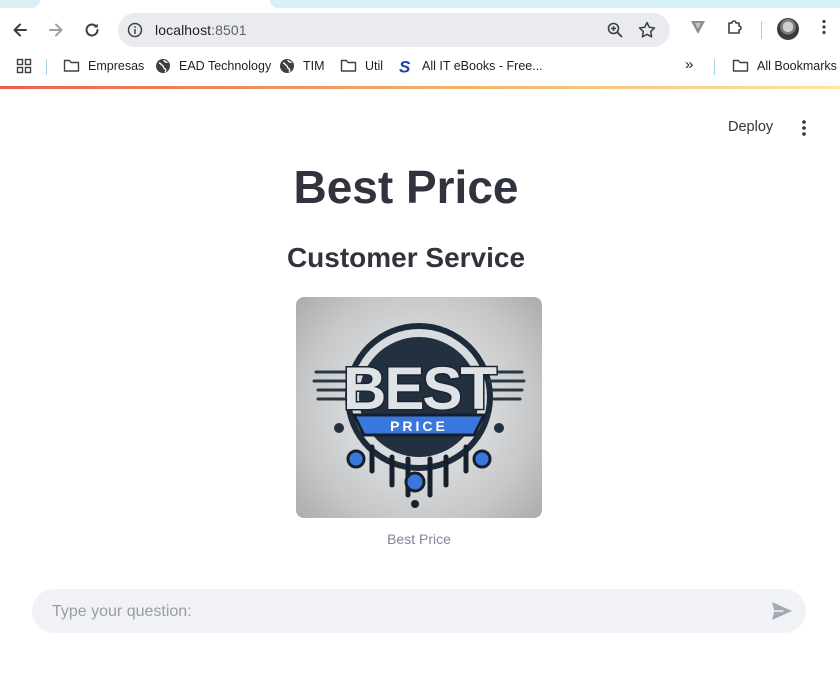  What do you see at coordinates (797, 65) in the screenshot?
I see `all-bookmarks-label: All Bookmarks` at bounding box center [797, 65].